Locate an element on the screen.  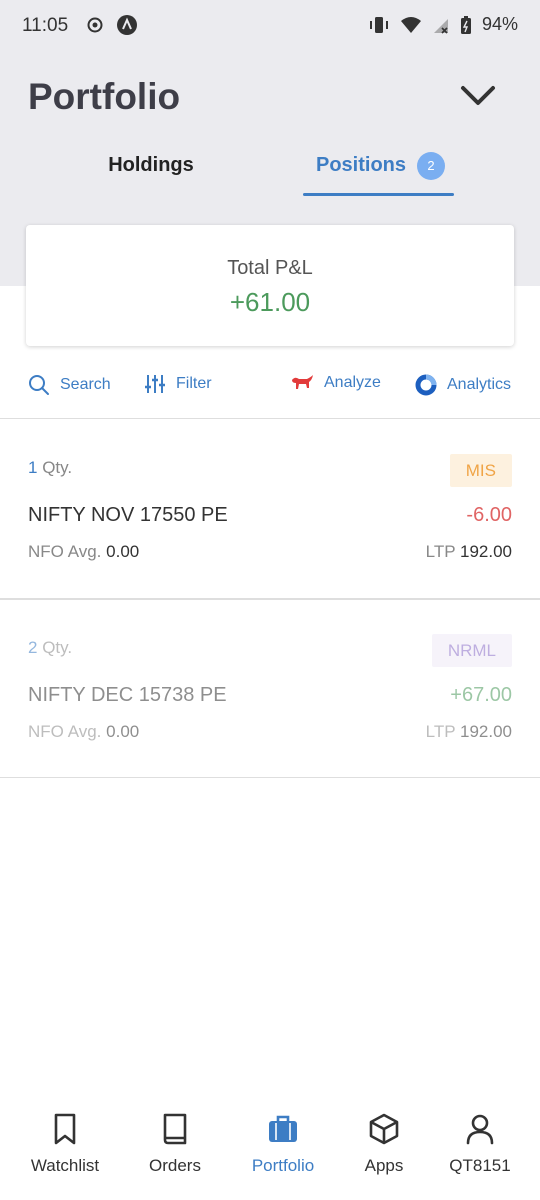
search-icon is located at coordinates (39, 385).